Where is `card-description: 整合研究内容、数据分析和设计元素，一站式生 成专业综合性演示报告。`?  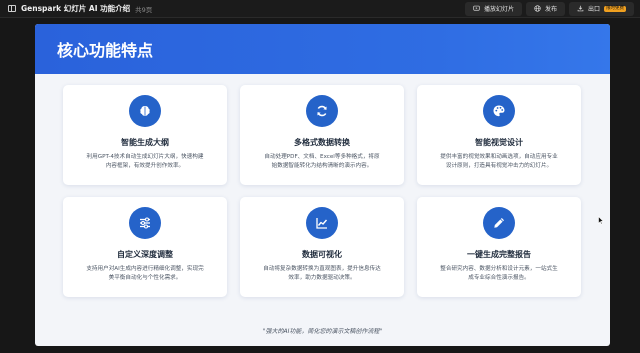
card-description: 整合研究内容、数据分析和设计元素，一站式生 成专业综合性演示报告。 is located at coordinates (499, 273).